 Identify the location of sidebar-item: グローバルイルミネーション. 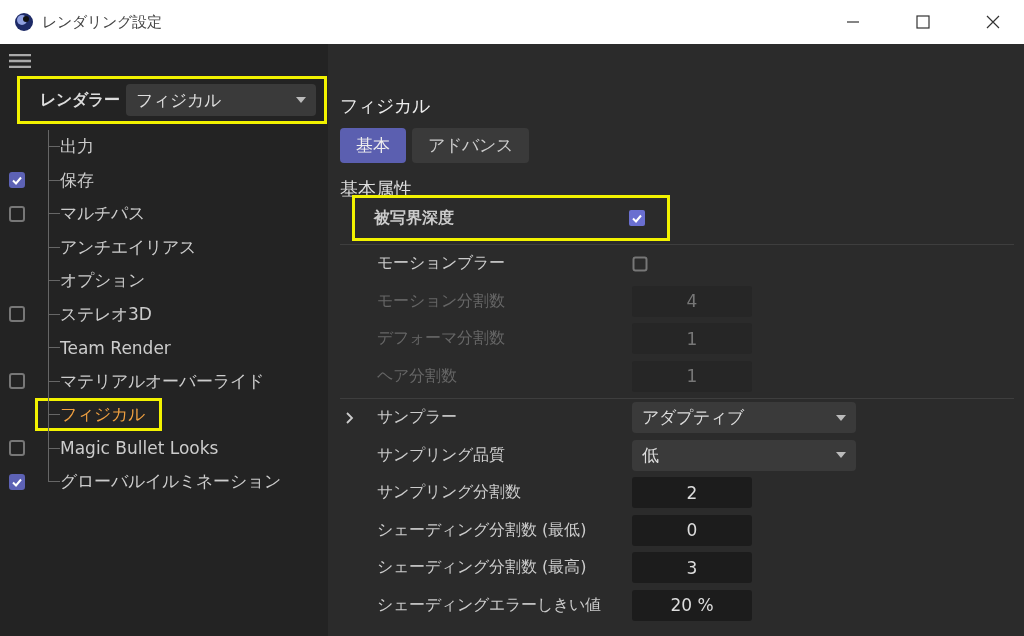
(177, 482).